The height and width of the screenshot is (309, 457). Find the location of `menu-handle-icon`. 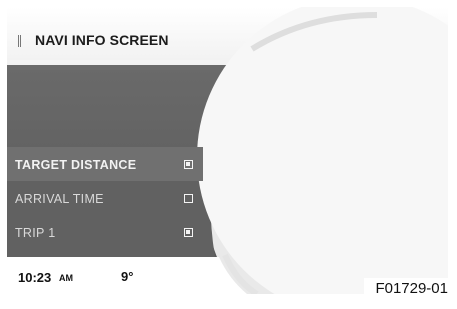

menu-handle-icon is located at coordinates (19, 41).